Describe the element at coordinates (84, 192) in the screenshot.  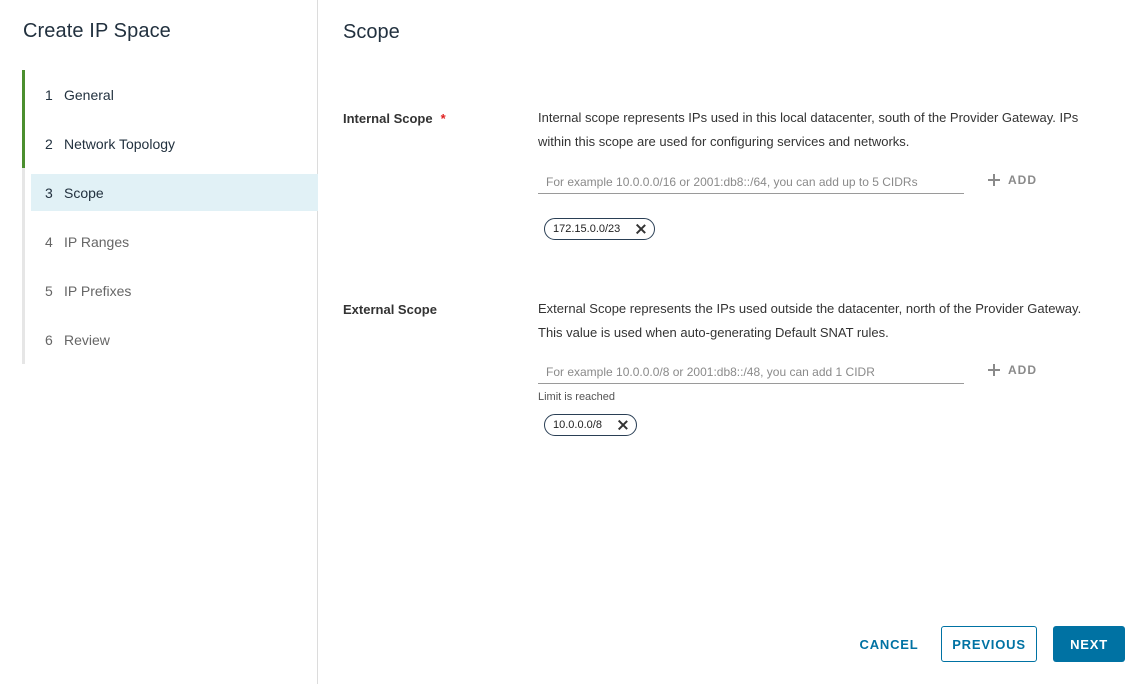
I see `step-label: Scope` at that location.